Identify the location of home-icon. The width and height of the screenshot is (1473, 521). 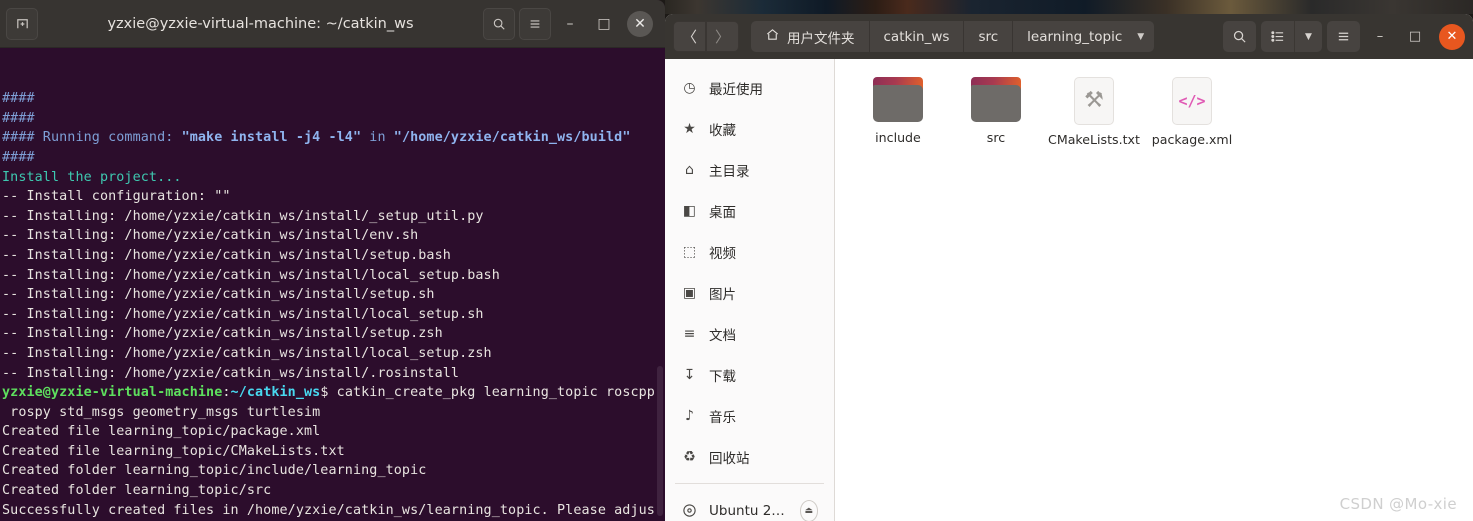
(772, 36).